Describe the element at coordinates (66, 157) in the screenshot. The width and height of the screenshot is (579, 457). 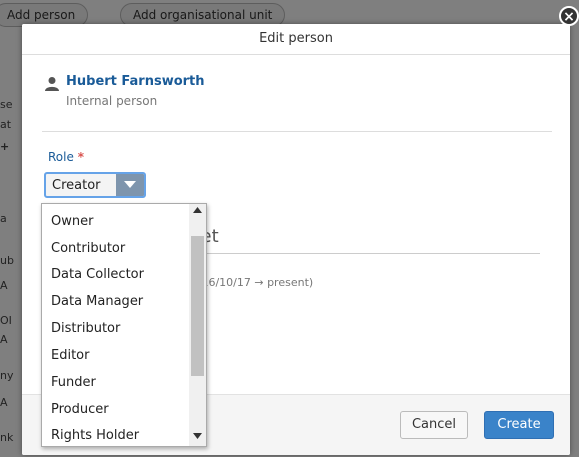
I see `role-label: Role *` at that location.